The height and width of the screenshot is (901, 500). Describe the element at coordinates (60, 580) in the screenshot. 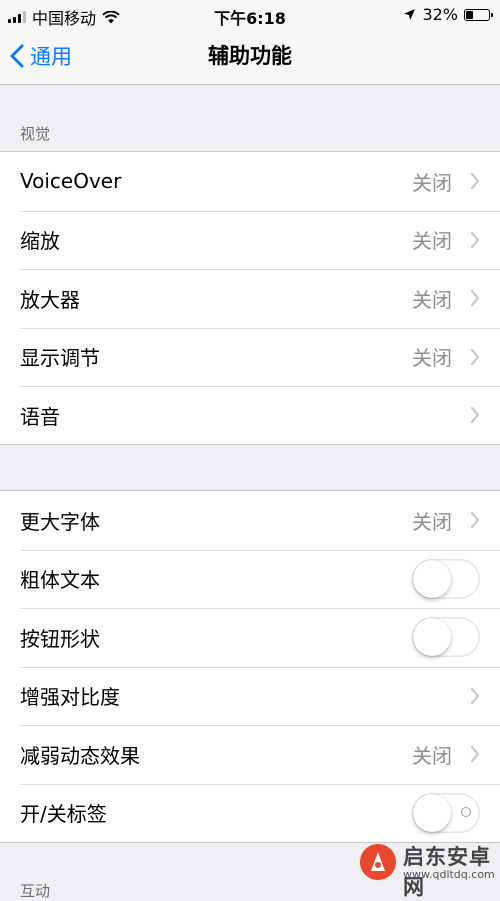

I see `row-label: 粗体文本` at that location.